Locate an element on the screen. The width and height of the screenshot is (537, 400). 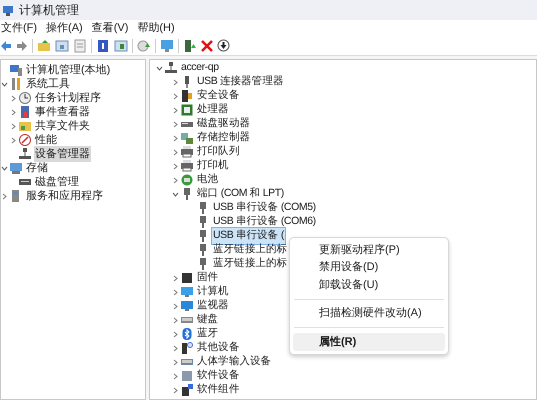
download-icon is located at coordinates (223, 45).